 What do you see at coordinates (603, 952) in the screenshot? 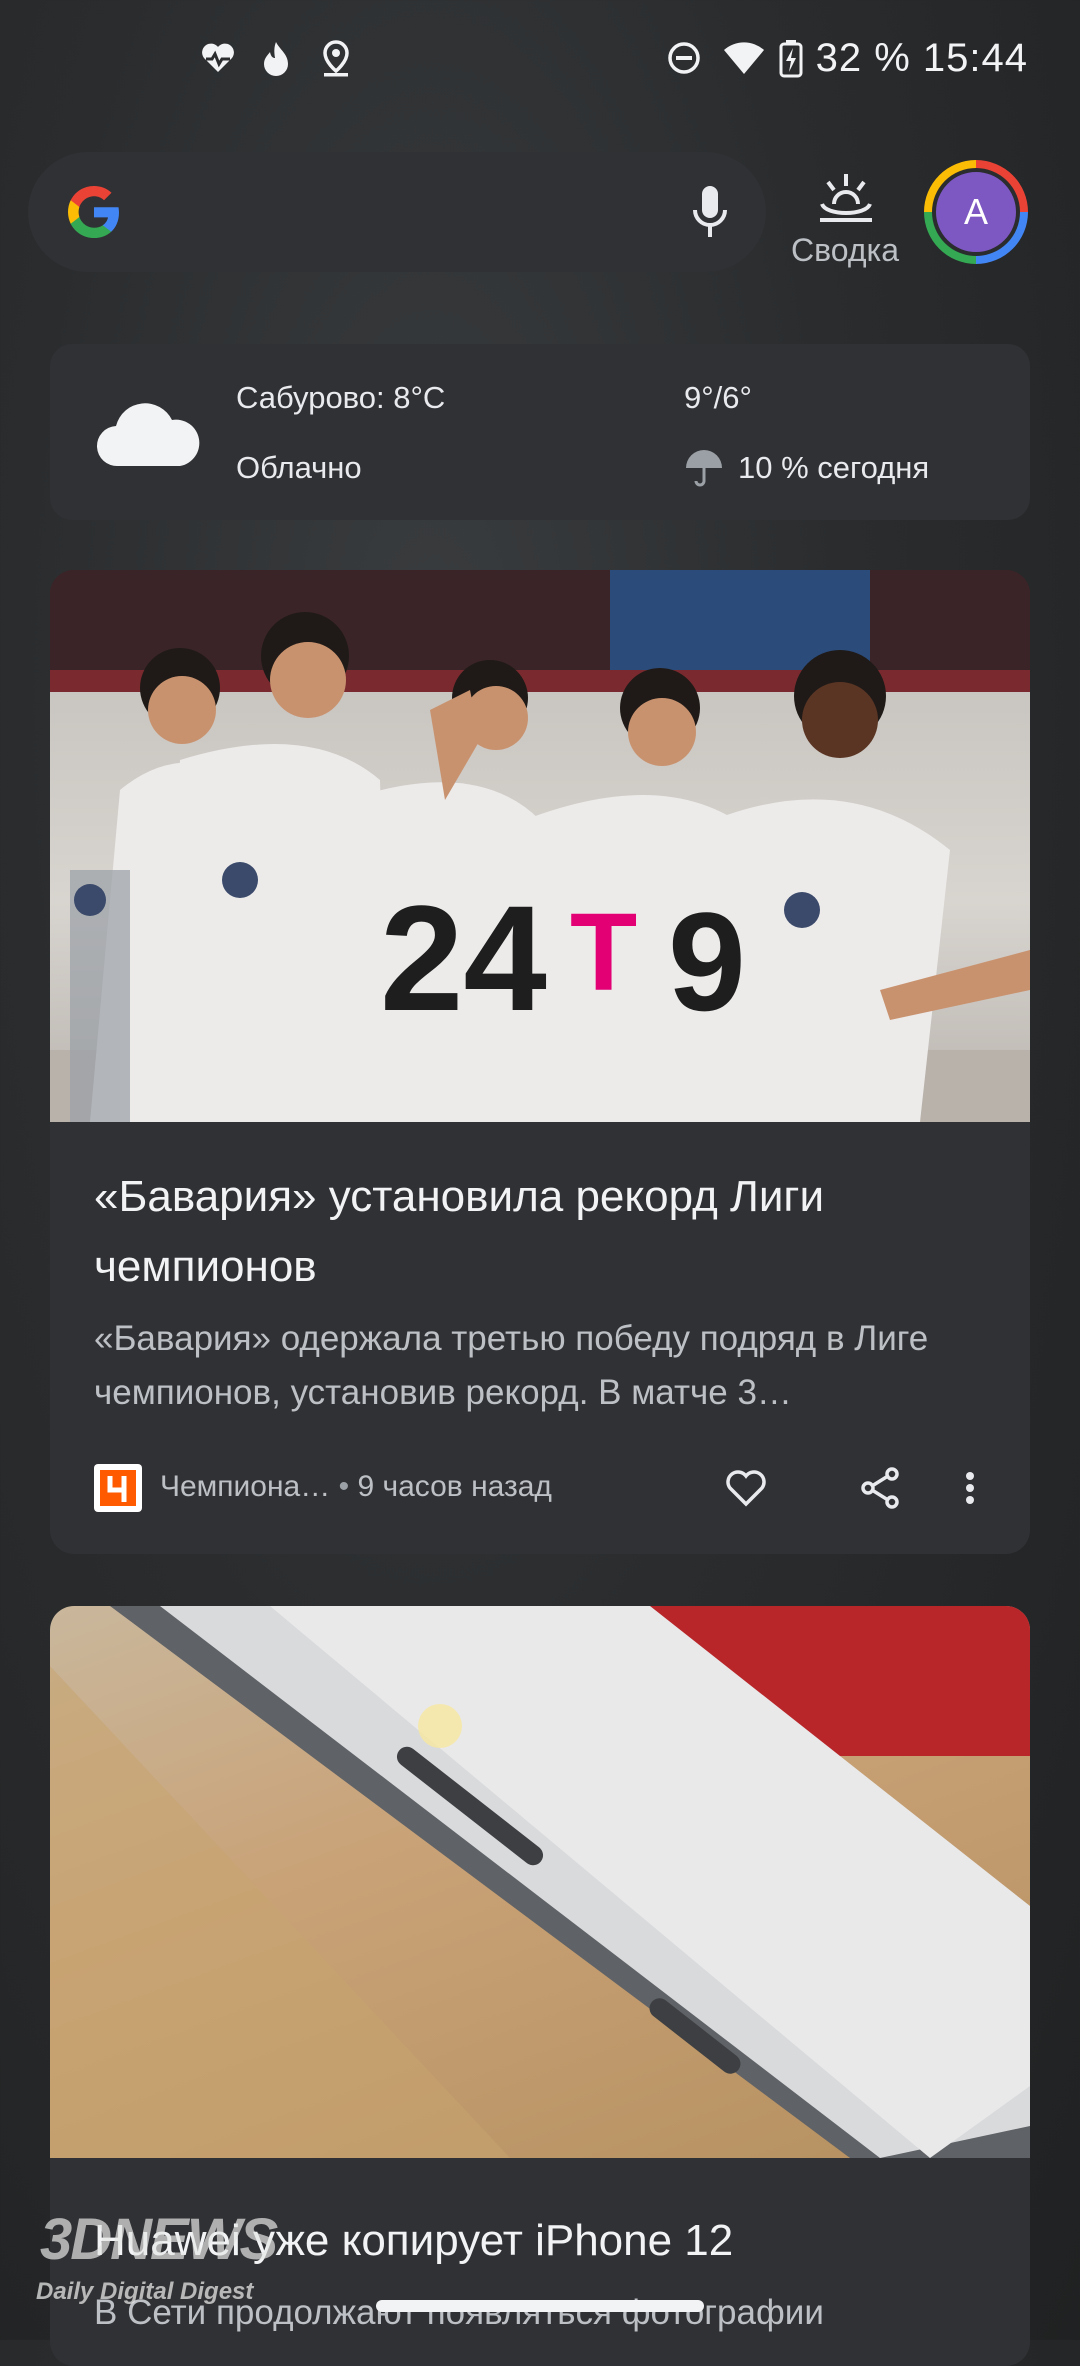
I see `svg-text: T` at bounding box center [603, 952].